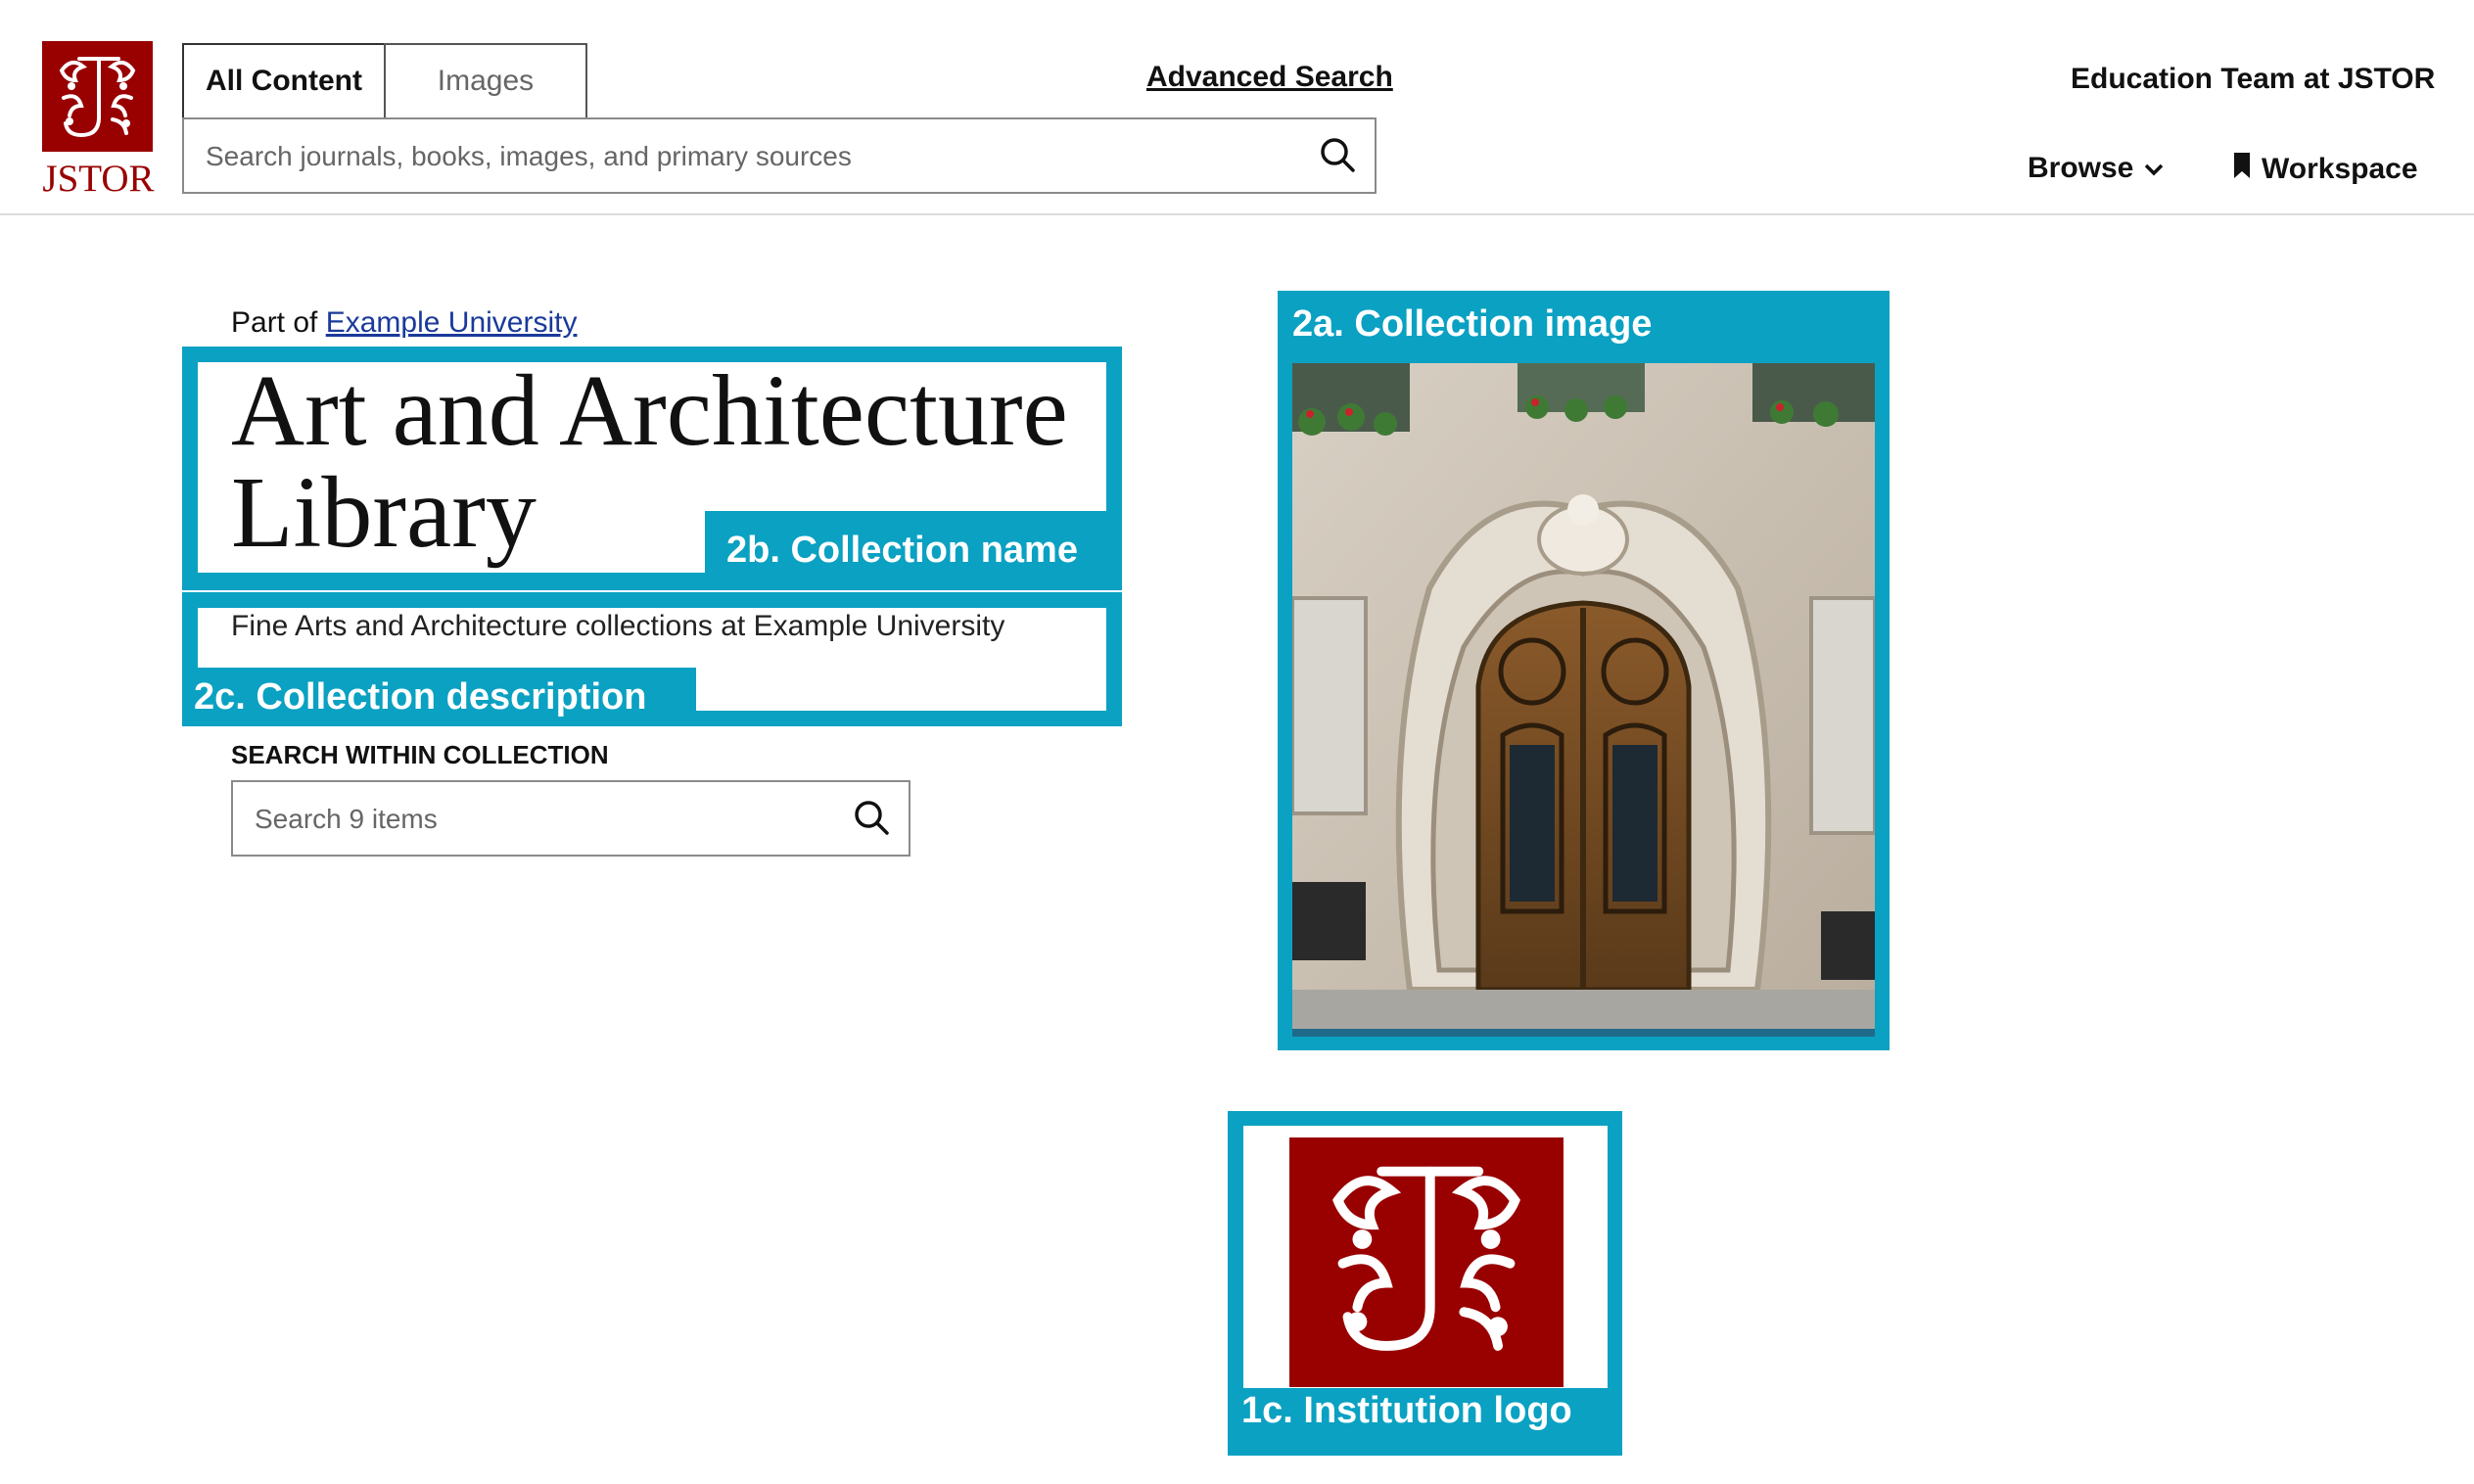 The image size is (2474, 1484). I want to click on user-account-name: Education Team at JSTOR, so click(2253, 79).